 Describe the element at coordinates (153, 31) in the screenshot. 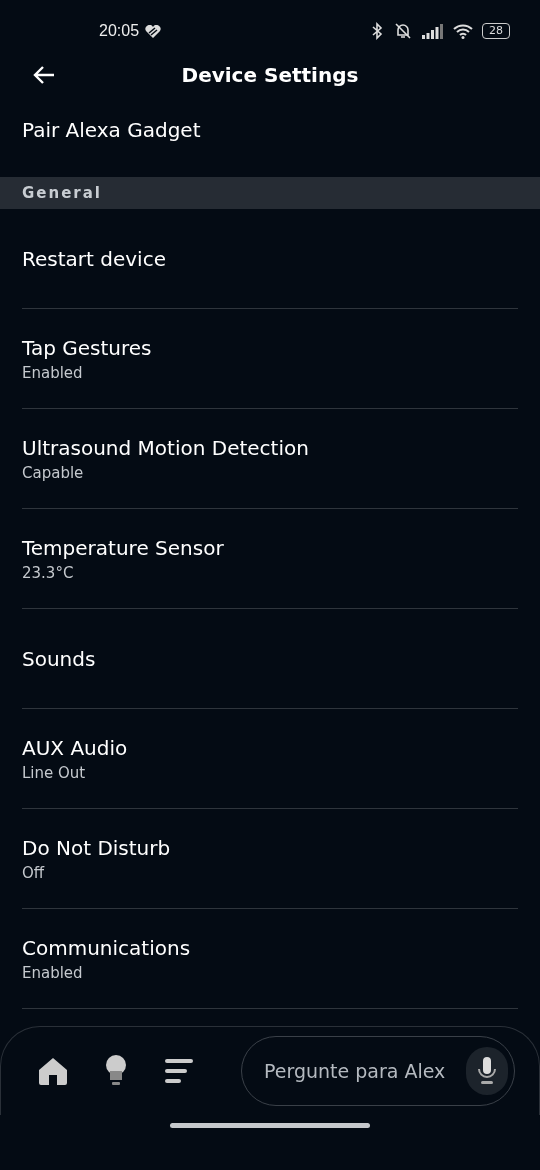

I see `heart-icon` at that location.